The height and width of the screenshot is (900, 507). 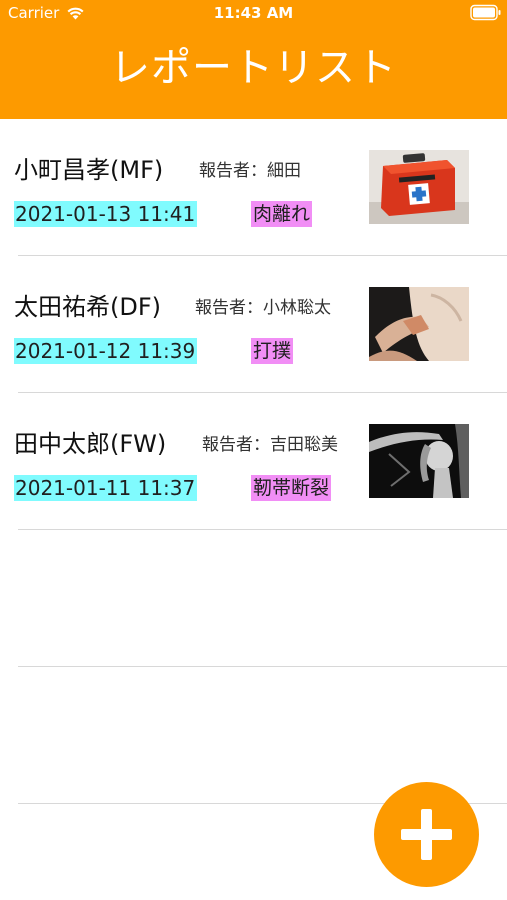 What do you see at coordinates (90, 444) in the screenshot?
I see `player-name: 田中太郎(FW)` at bounding box center [90, 444].